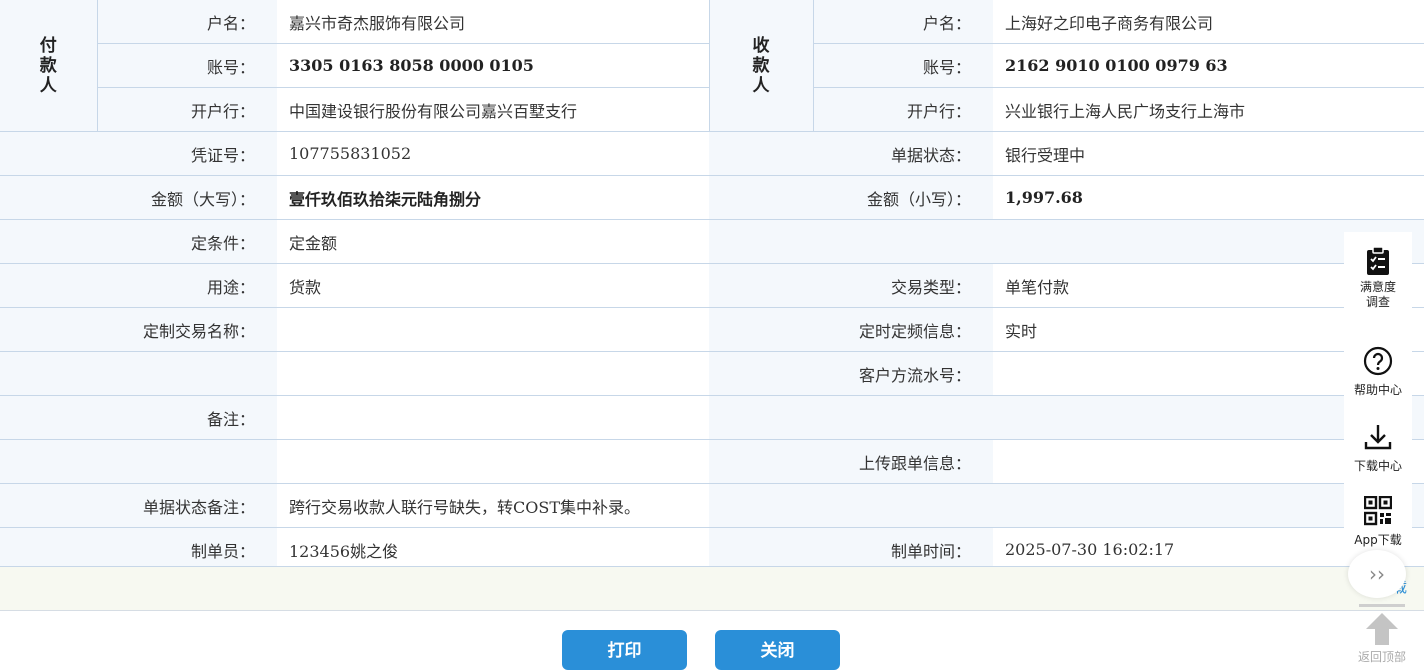 The image size is (1424, 672). Describe the element at coordinates (1378, 437) in the screenshot. I see `download-icon` at that location.